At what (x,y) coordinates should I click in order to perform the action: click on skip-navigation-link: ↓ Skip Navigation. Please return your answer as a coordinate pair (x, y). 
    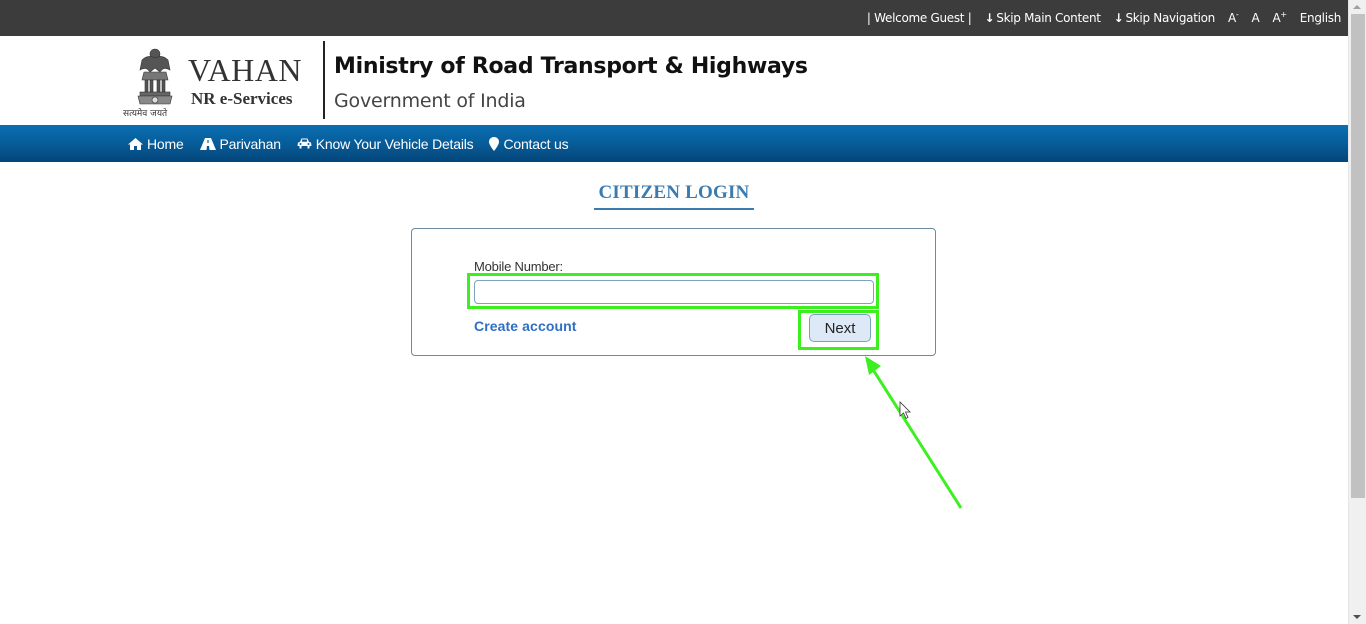
    Looking at the image, I should click on (1164, 18).